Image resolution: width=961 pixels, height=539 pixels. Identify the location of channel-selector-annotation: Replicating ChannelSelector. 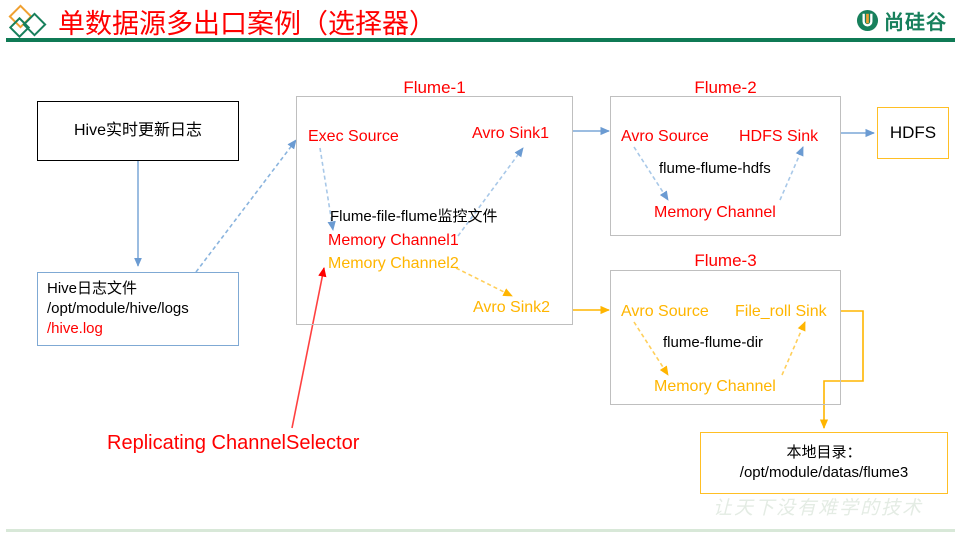
(233, 443).